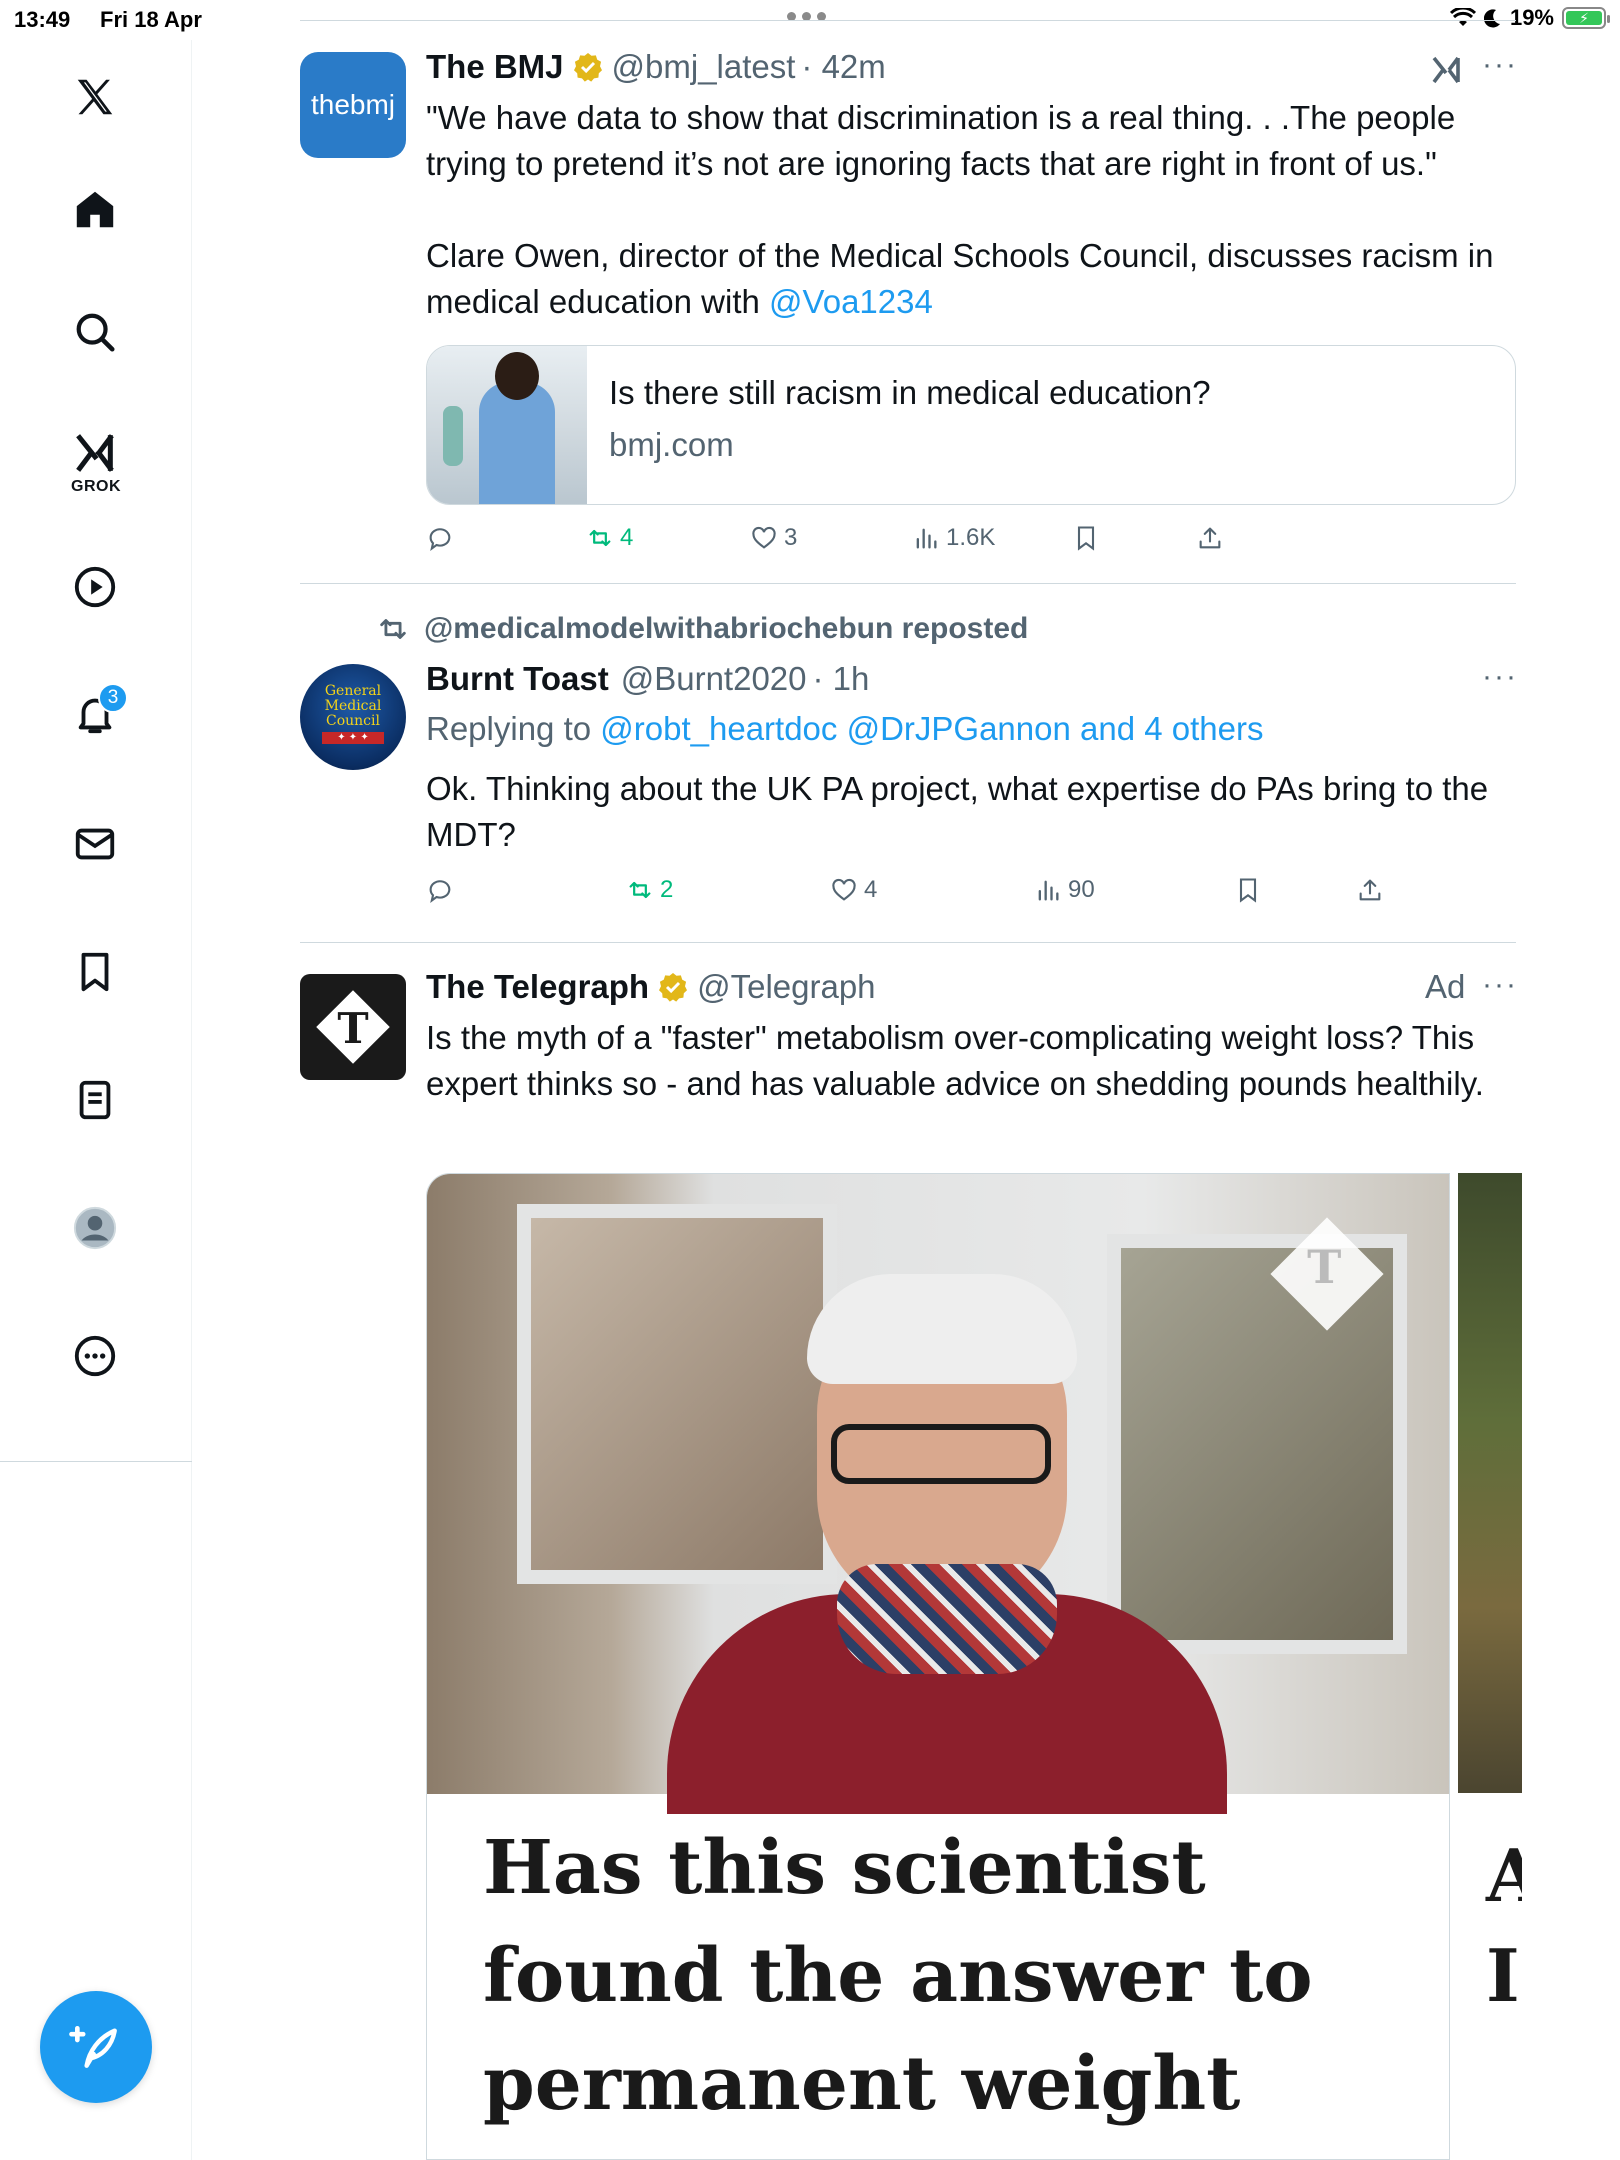 The width and height of the screenshot is (1620, 2160). I want to click on avatar: T, so click(353, 1027).